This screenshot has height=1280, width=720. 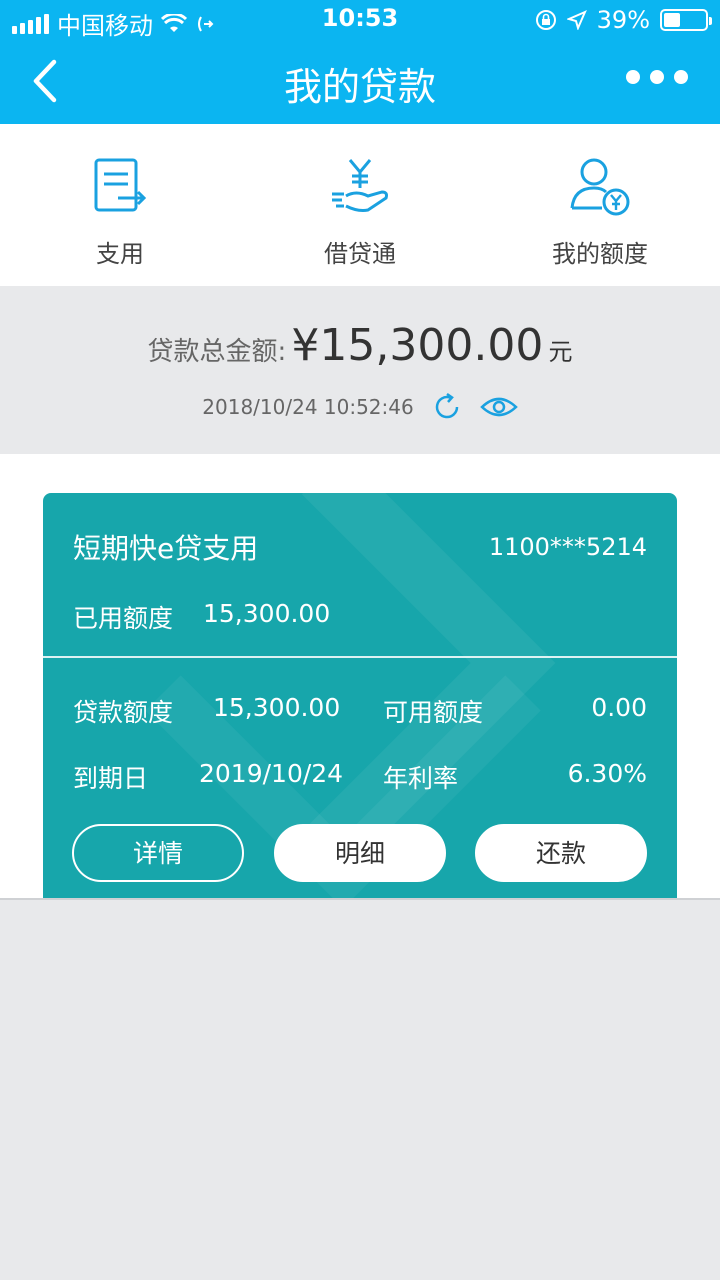 I want to click on total-unit: 元, so click(x=560, y=352).